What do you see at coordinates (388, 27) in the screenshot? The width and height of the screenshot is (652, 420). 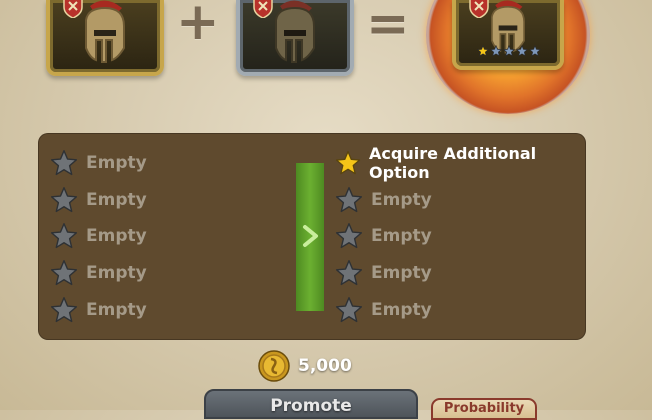 I see `equals-symbol: =` at bounding box center [388, 27].